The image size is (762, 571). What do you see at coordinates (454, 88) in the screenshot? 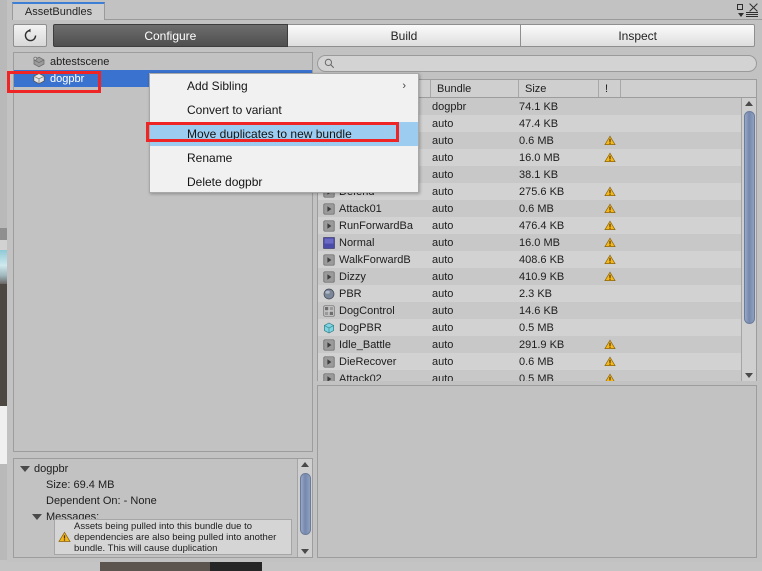
I see `column-header-bundle-label: Bundle` at bounding box center [454, 88].